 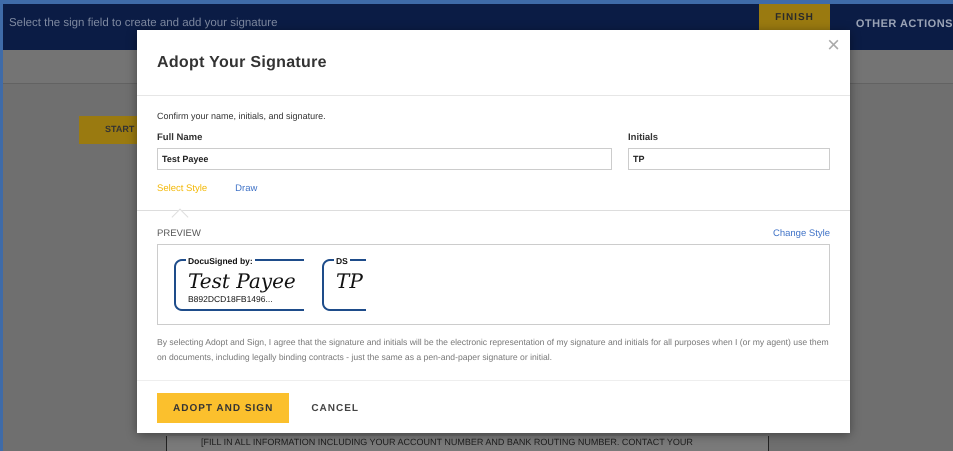 What do you see at coordinates (794, 17) in the screenshot?
I see `finish-button: FINISH` at bounding box center [794, 17].